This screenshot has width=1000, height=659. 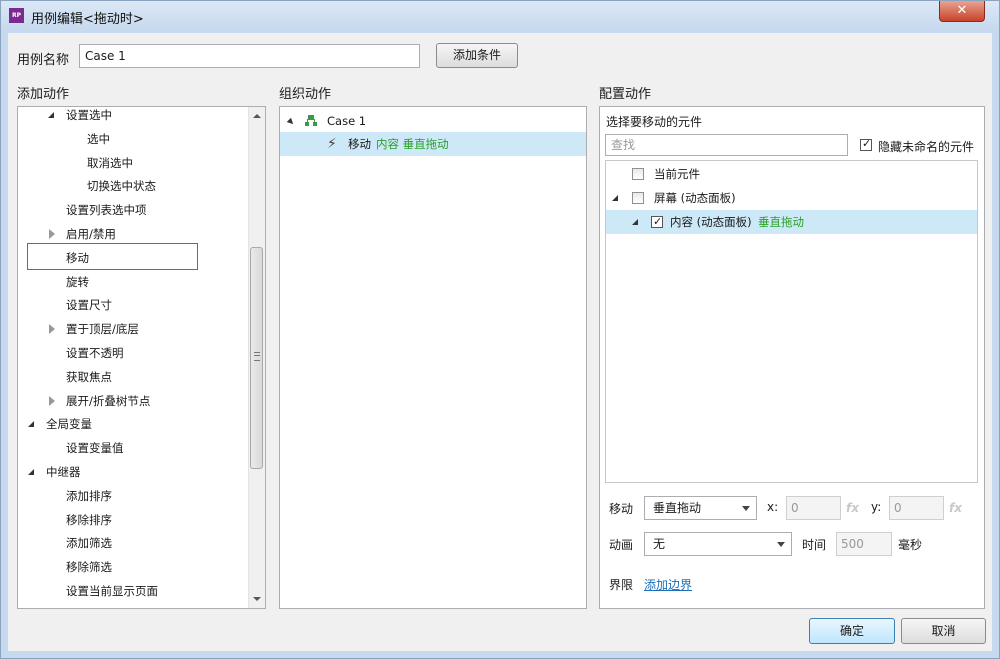 What do you see at coordinates (654, 122) in the screenshot?
I see `select-widget-label: 选择要移动的元件` at bounding box center [654, 122].